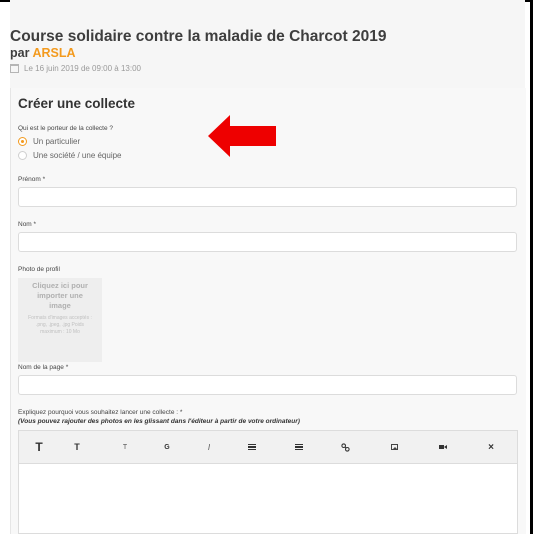  What do you see at coordinates (22, 141) in the screenshot?
I see `radio-button-checked` at bounding box center [22, 141].